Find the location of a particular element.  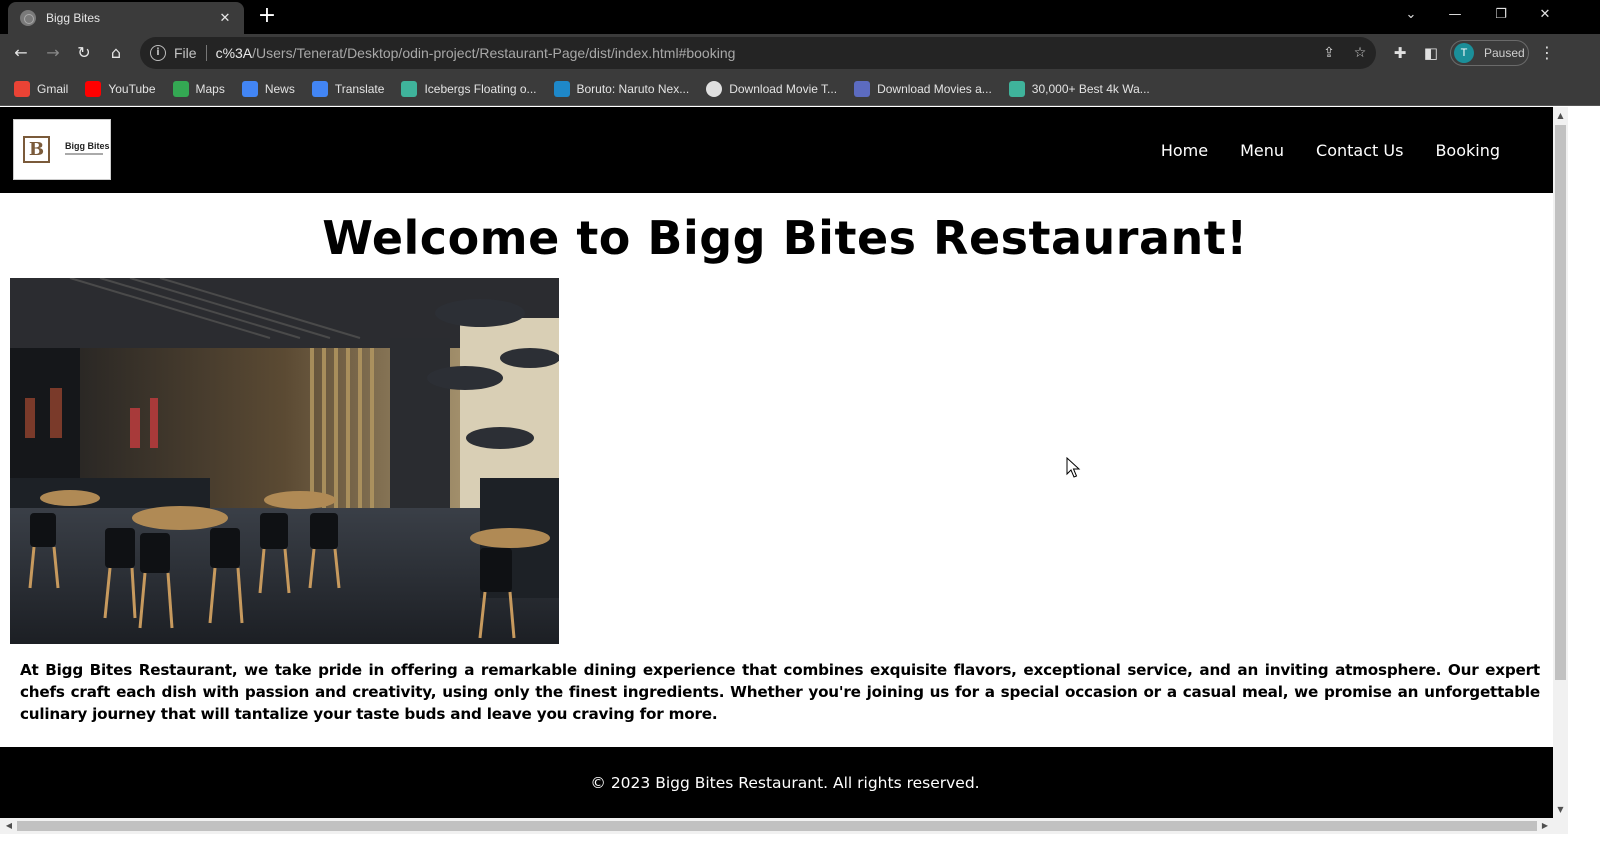

scroll-right-icon: ▶ is located at coordinates (1545, 826).